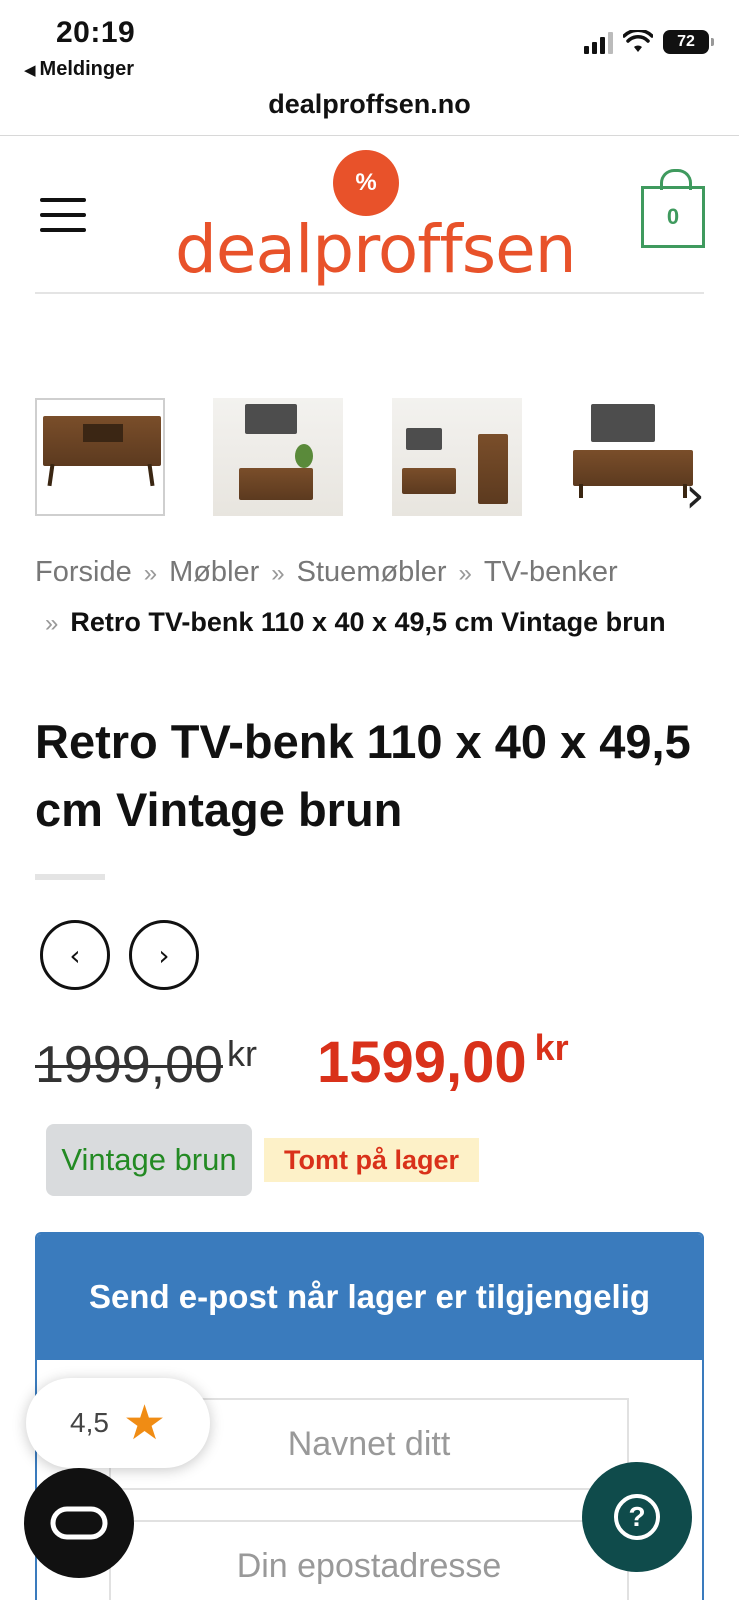 The width and height of the screenshot is (739, 1600). I want to click on cellular-signal-icon, so click(598, 42).